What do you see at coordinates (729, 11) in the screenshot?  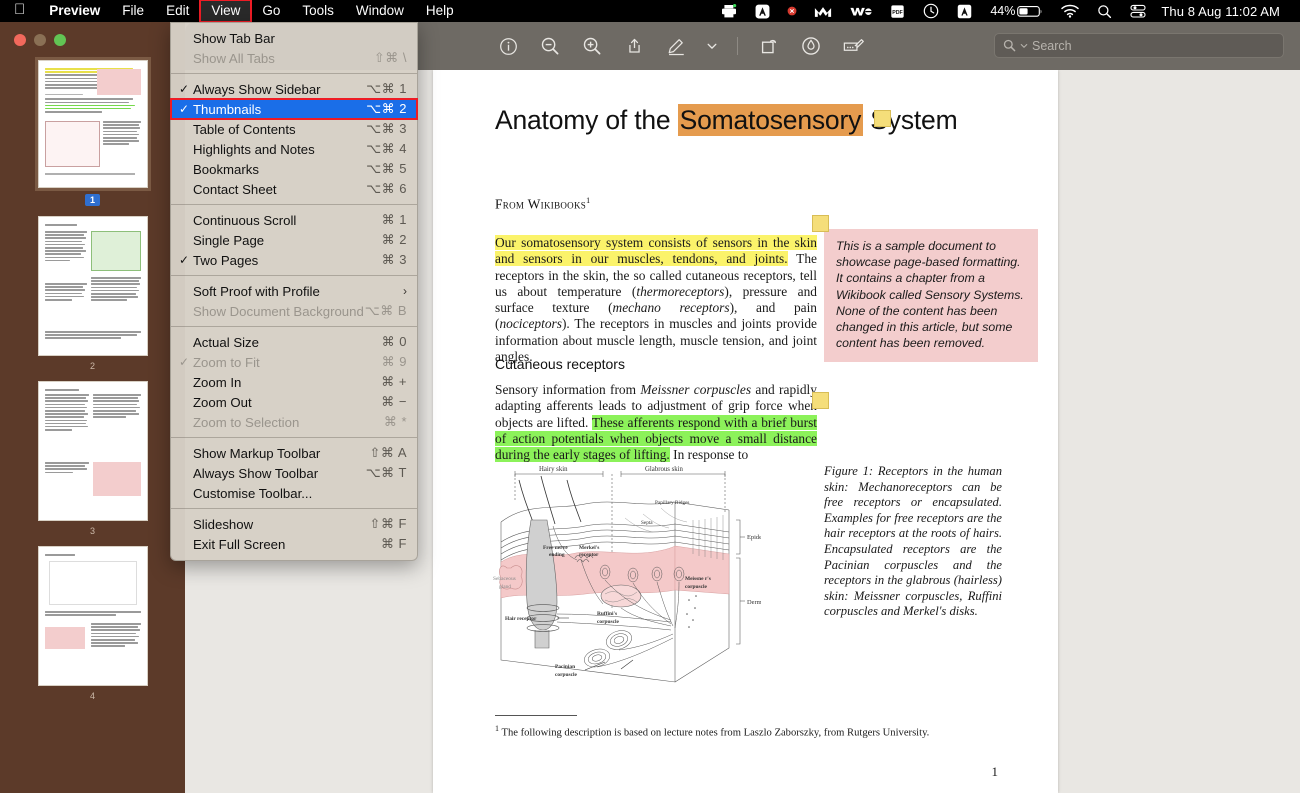 I see `printer-icon` at bounding box center [729, 11].